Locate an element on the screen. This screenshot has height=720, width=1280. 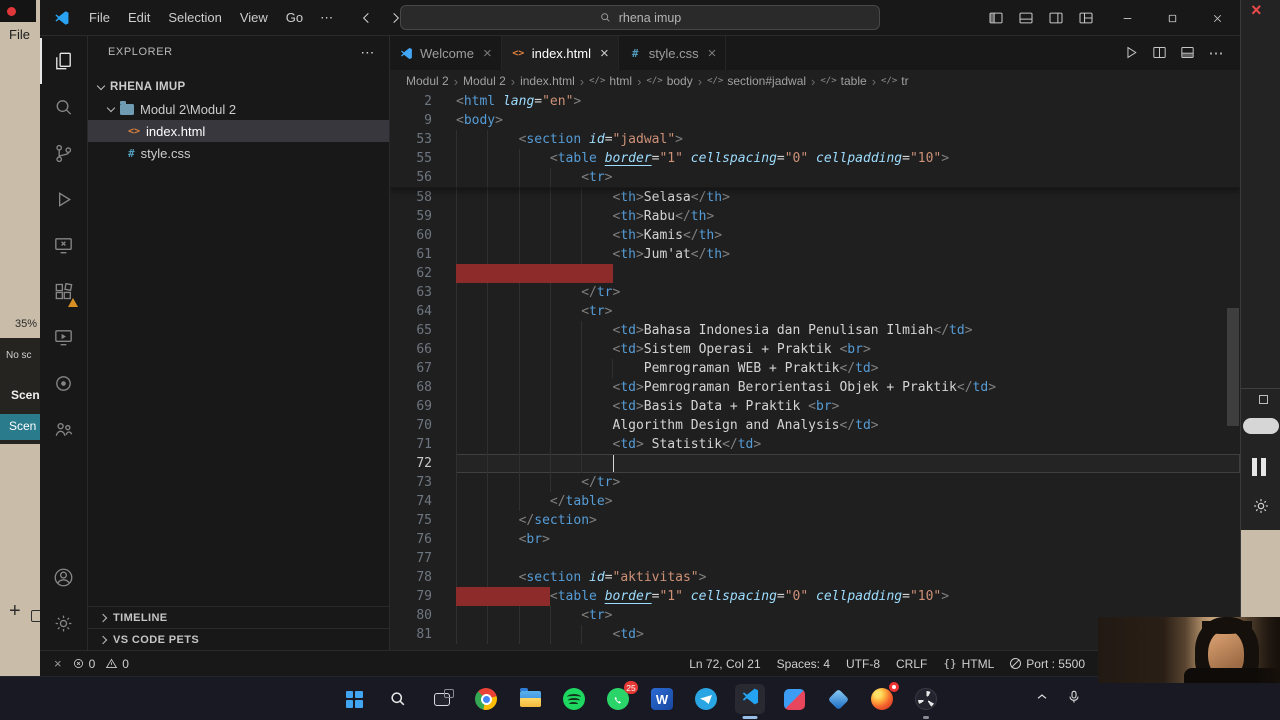
taskbar-task-view-button is located at coordinates (442, 699).